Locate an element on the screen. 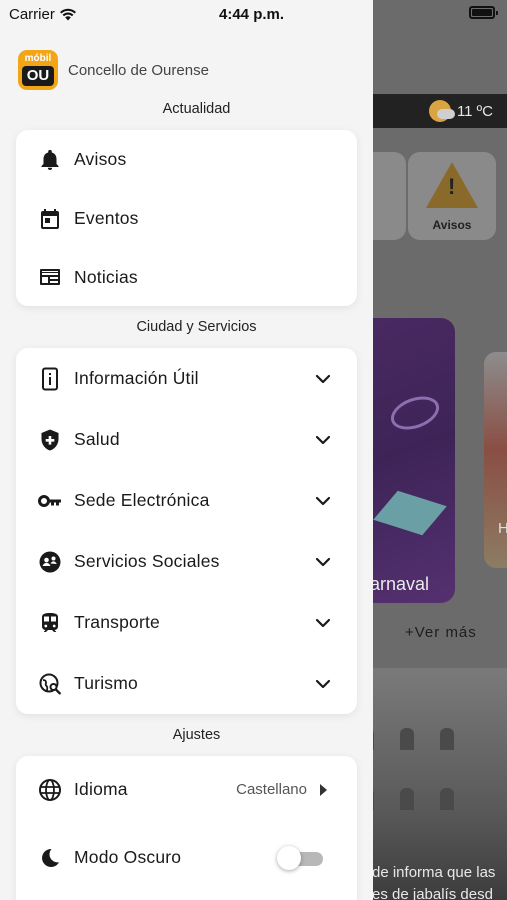 This screenshot has width=507, height=900. menu-item-label: Transporte is located at coordinates (117, 622).